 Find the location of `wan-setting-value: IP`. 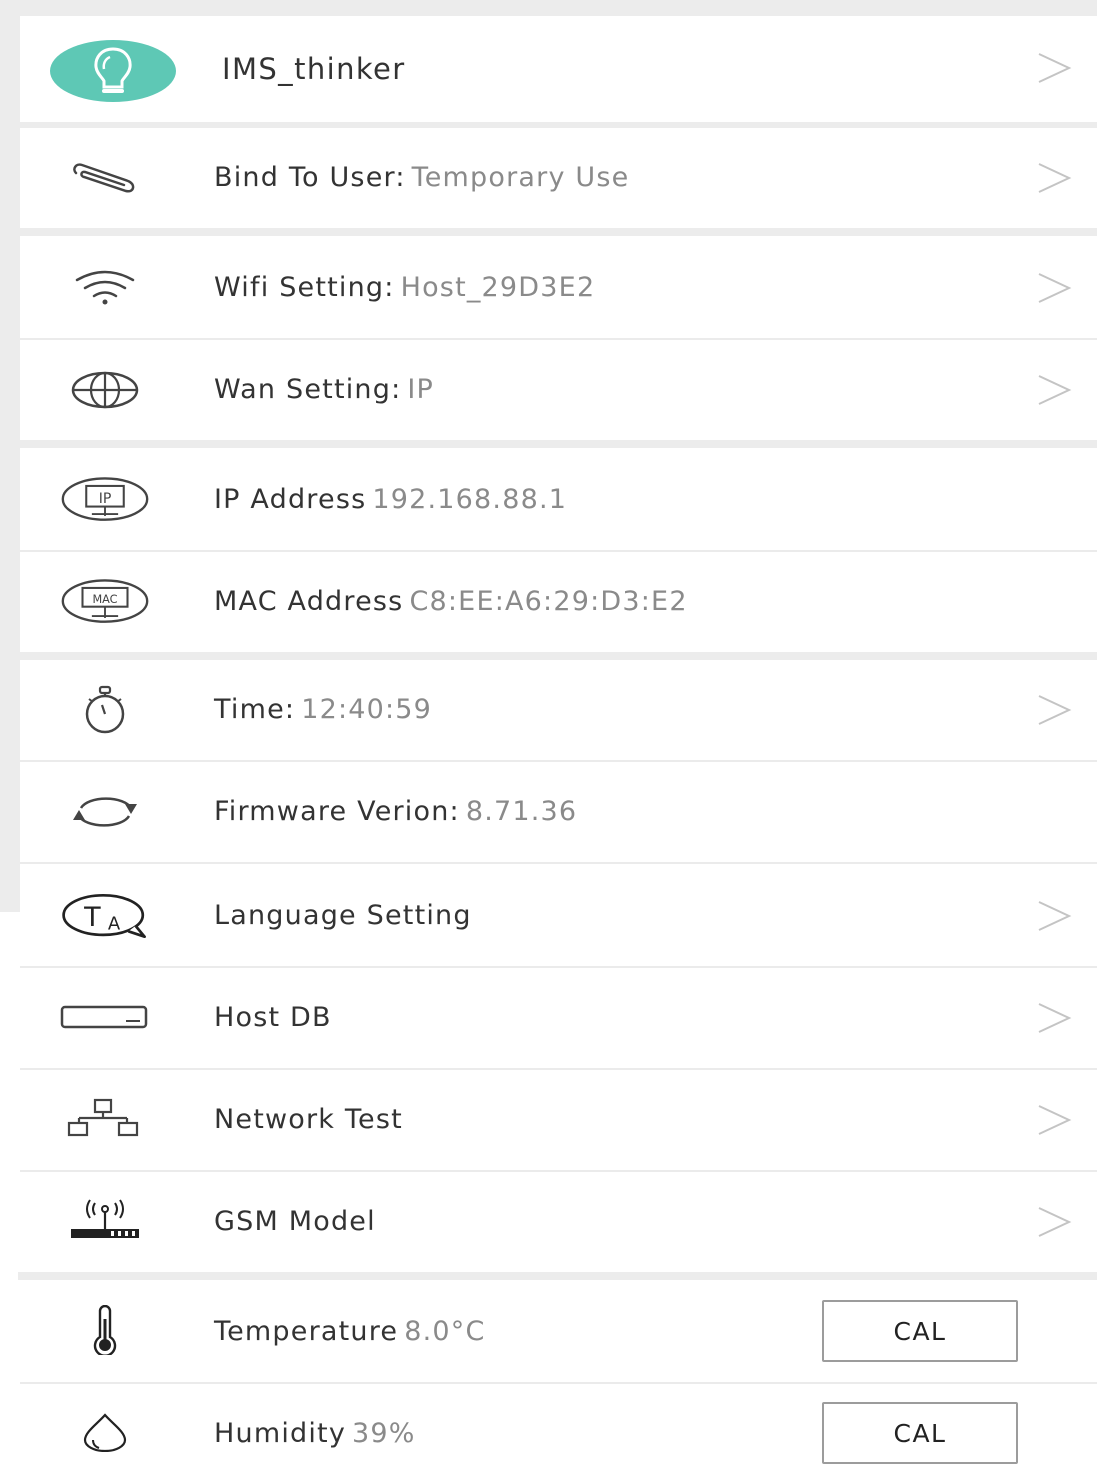

wan-setting-value: IP is located at coordinates (421, 389).